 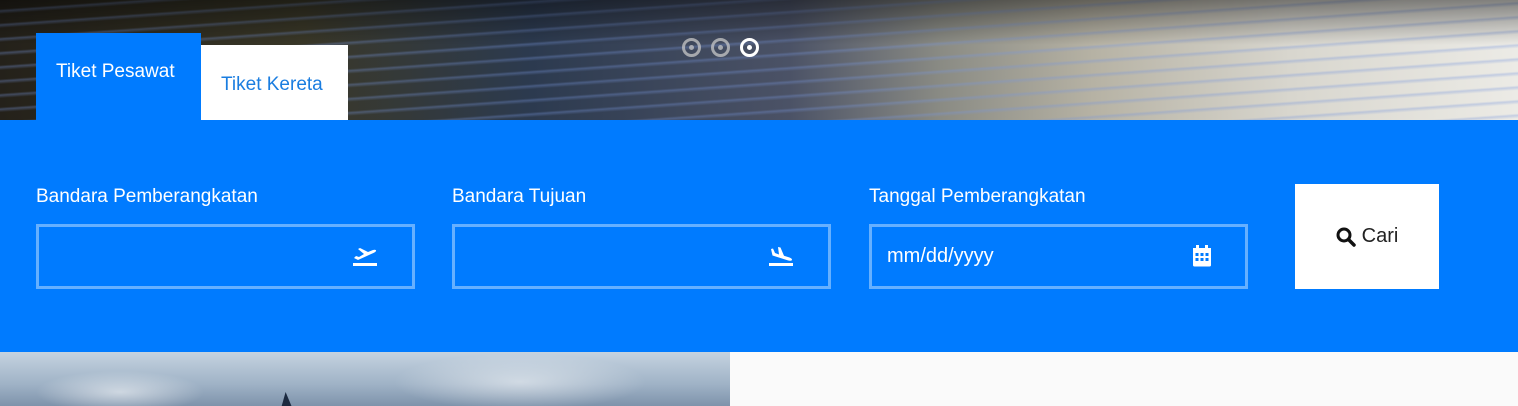 What do you see at coordinates (977, 196) in the screenshot?
I see `date-label: Tanggal Pemberangkatan` at bounding box center [977, 196].